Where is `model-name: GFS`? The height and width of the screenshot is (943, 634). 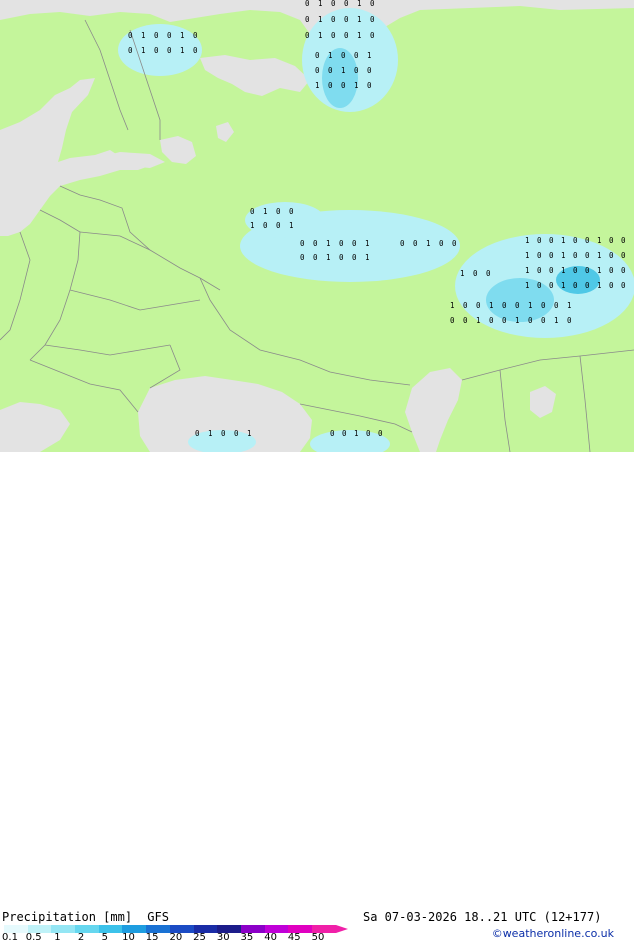
model-name: GFS is located at coordinates (158, 917).